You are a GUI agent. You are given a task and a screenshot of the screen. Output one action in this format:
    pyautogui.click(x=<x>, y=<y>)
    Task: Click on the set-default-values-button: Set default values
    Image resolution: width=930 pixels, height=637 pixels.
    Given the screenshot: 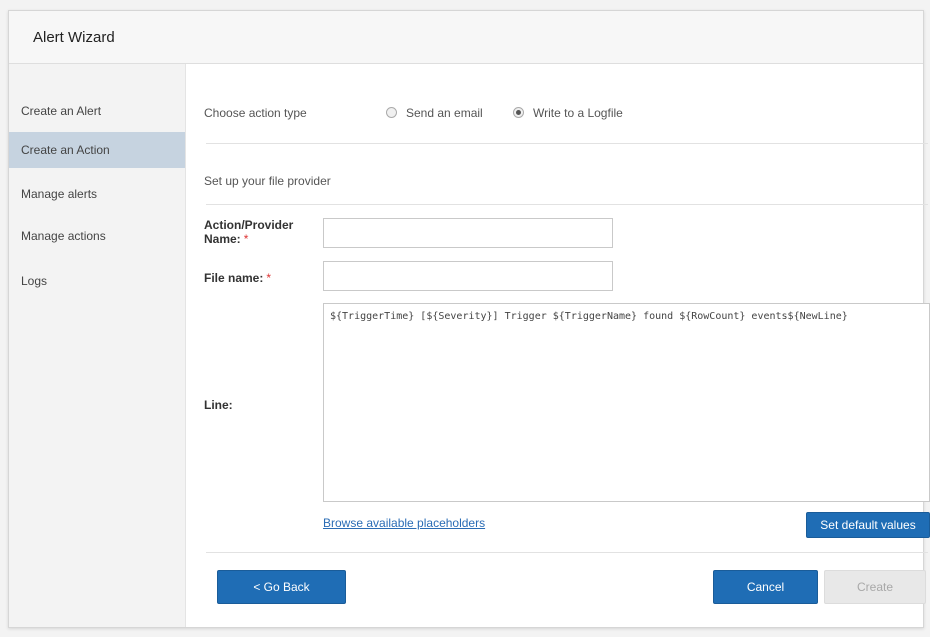 What is the action you would take?
    pyautogui.click(x=868, y=525)
    